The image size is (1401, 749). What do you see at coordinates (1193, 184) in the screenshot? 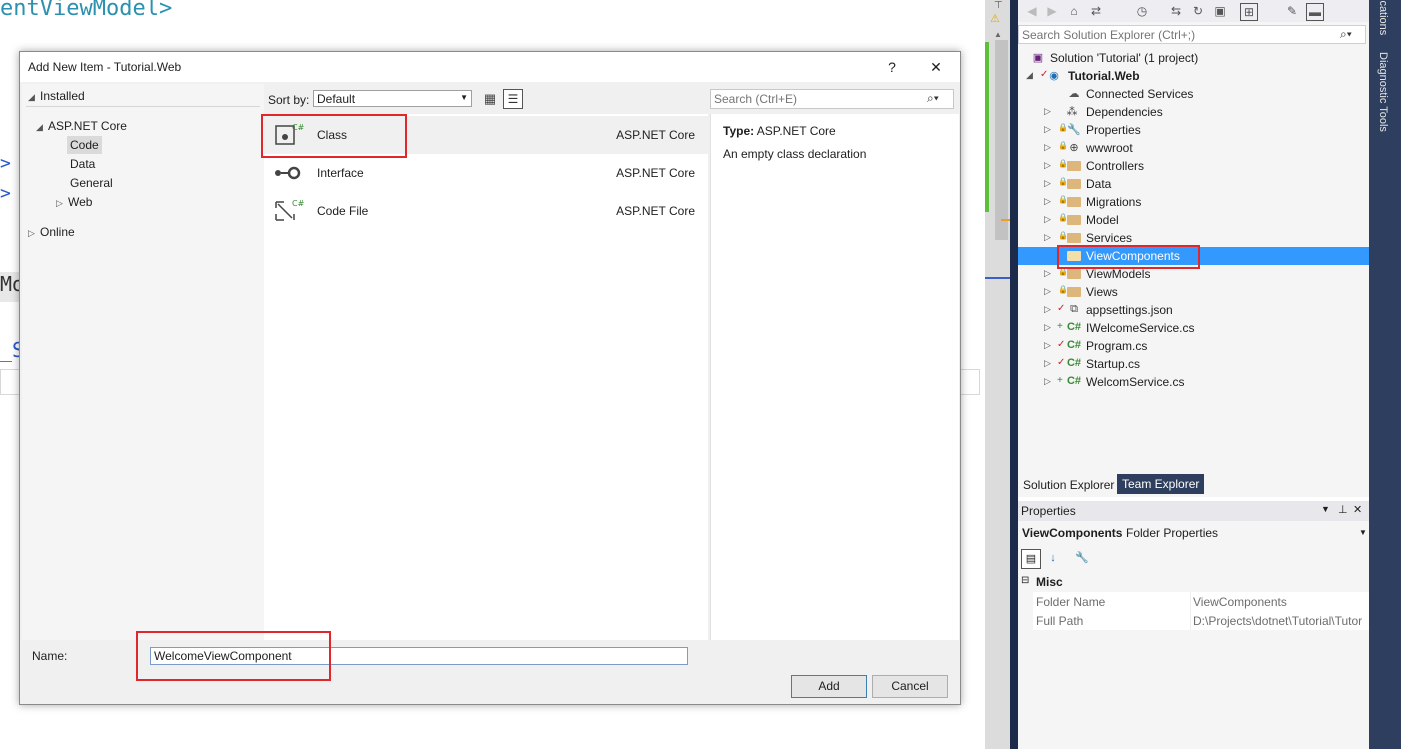
I see `tree-item-data: ▷ 🔒 Data` at bounding box center [1193, 184].